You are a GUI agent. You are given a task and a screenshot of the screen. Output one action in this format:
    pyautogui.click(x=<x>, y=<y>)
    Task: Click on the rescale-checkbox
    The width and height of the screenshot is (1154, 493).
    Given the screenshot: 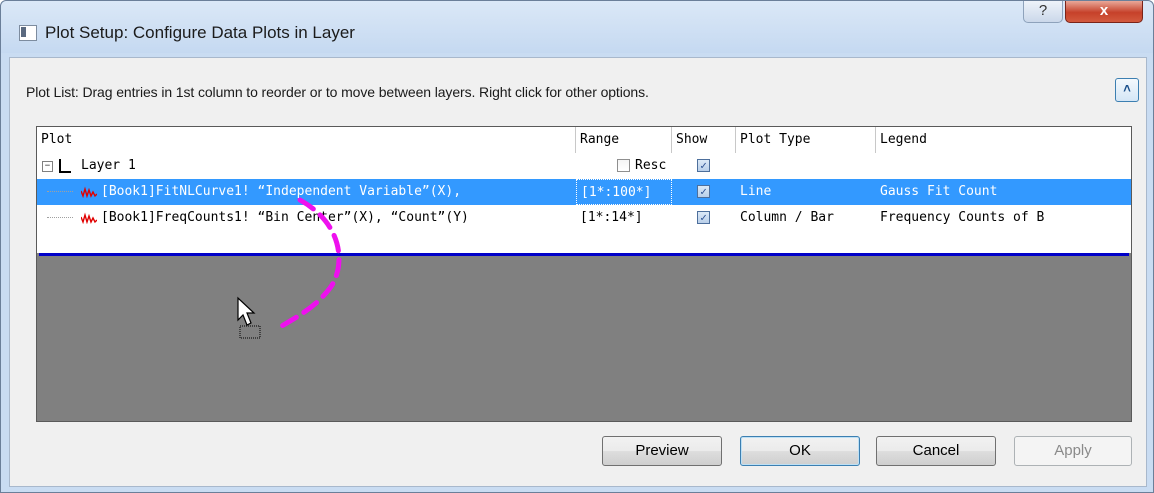 What is the action you would take?
    pyautogui.click(x=623, y=165)
    